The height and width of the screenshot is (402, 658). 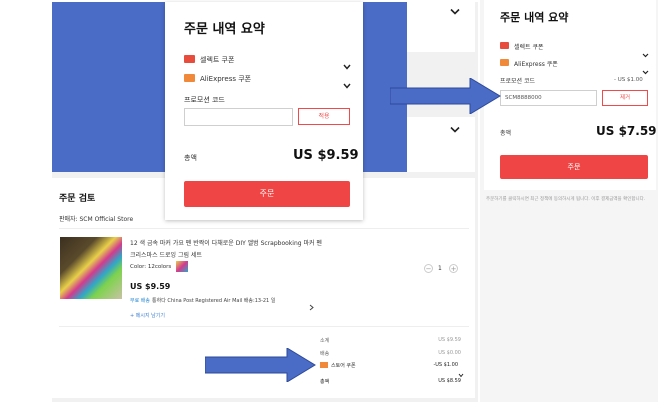 I want to click on order-review-title: 주문 검토, so click(x=77, y=199).